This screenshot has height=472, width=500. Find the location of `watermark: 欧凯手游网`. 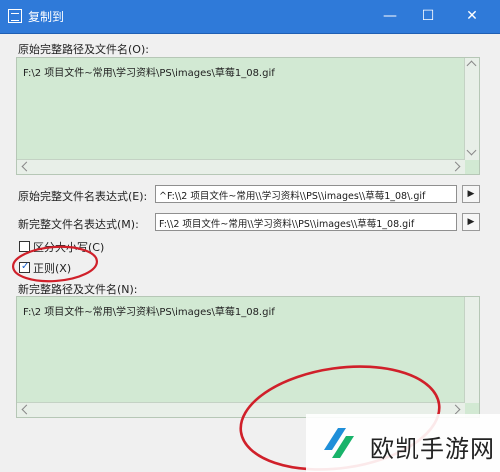

watermark: 欧凯手游网 is located at coordinates (403, 443).